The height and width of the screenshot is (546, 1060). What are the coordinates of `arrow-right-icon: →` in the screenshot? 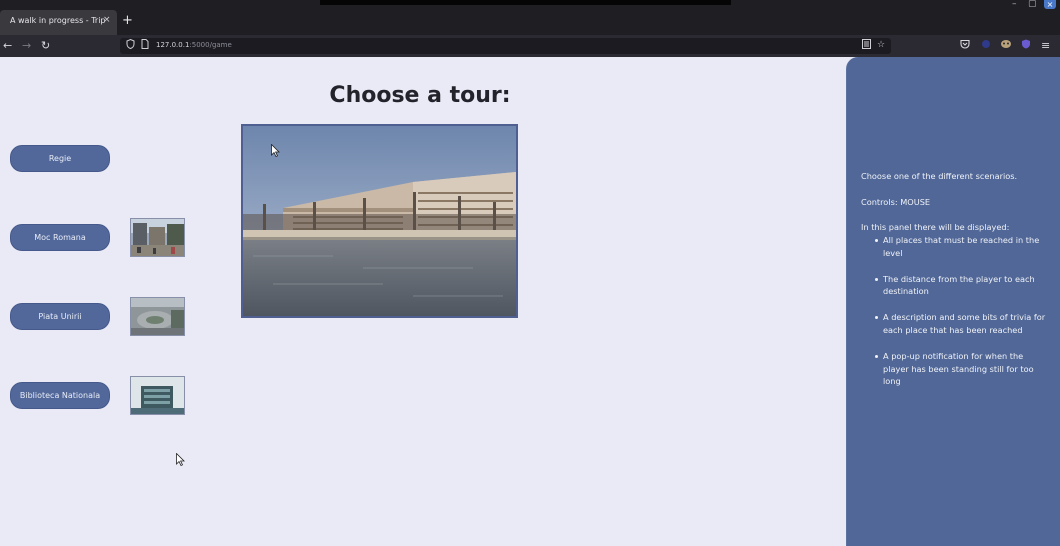 It's located at (26, 46).